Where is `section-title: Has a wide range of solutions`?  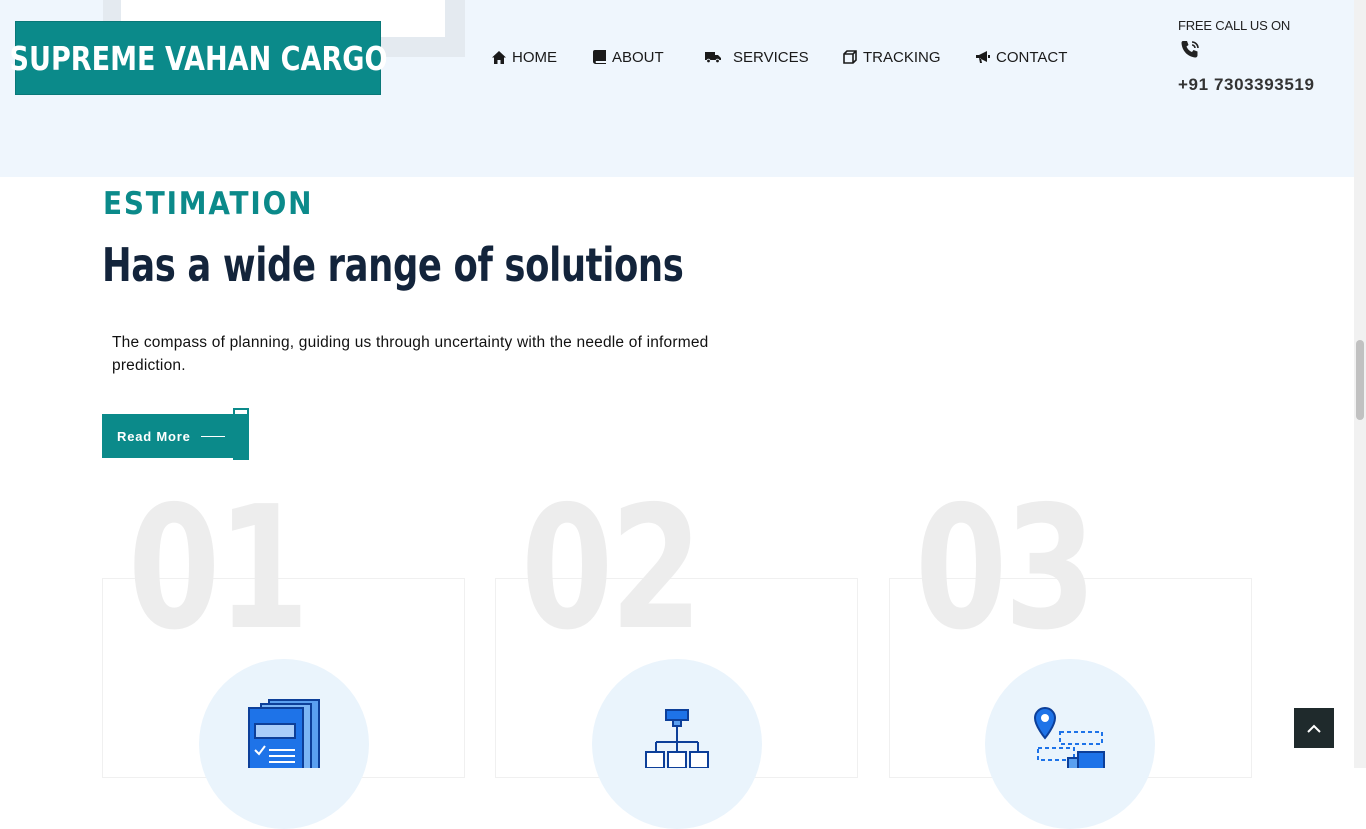 section-title: Has a wide range of solutions is located at coordinates (393, 265).